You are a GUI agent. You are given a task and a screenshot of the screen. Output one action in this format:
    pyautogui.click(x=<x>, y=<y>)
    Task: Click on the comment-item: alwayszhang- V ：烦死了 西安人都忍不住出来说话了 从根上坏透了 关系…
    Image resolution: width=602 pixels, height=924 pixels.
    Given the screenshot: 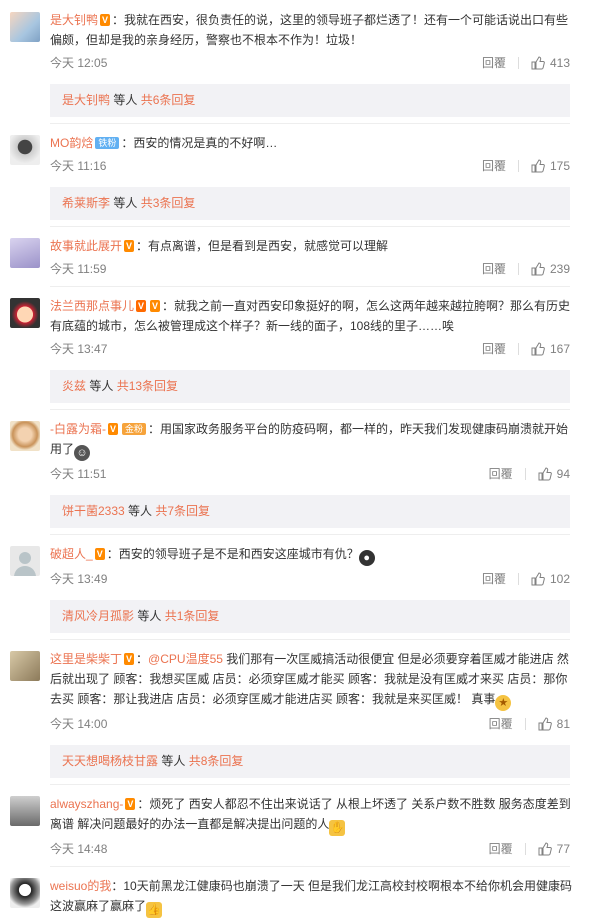 What is the action you would take?
    pyautogui.click(x=301, y=825)
    